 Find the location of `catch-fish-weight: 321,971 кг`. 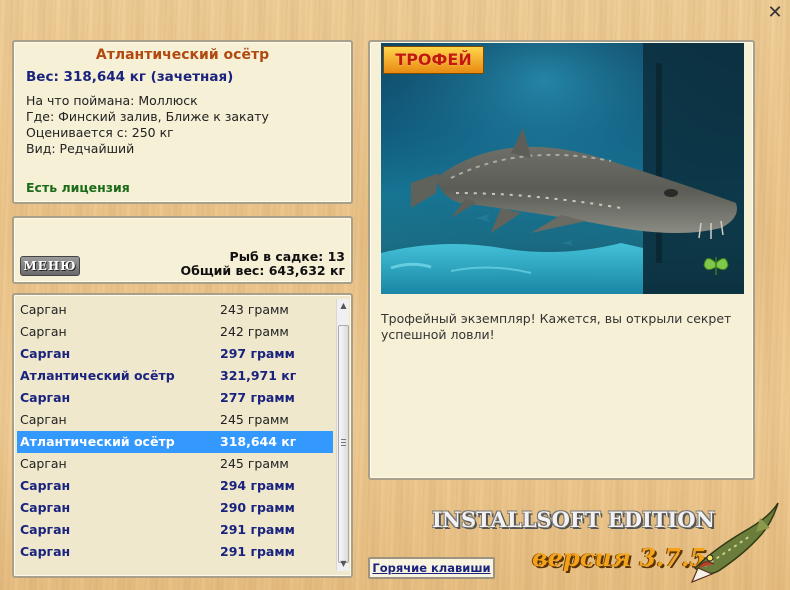

catch-fish-weight: 321,971 кг is located at coordinates (258, 375).